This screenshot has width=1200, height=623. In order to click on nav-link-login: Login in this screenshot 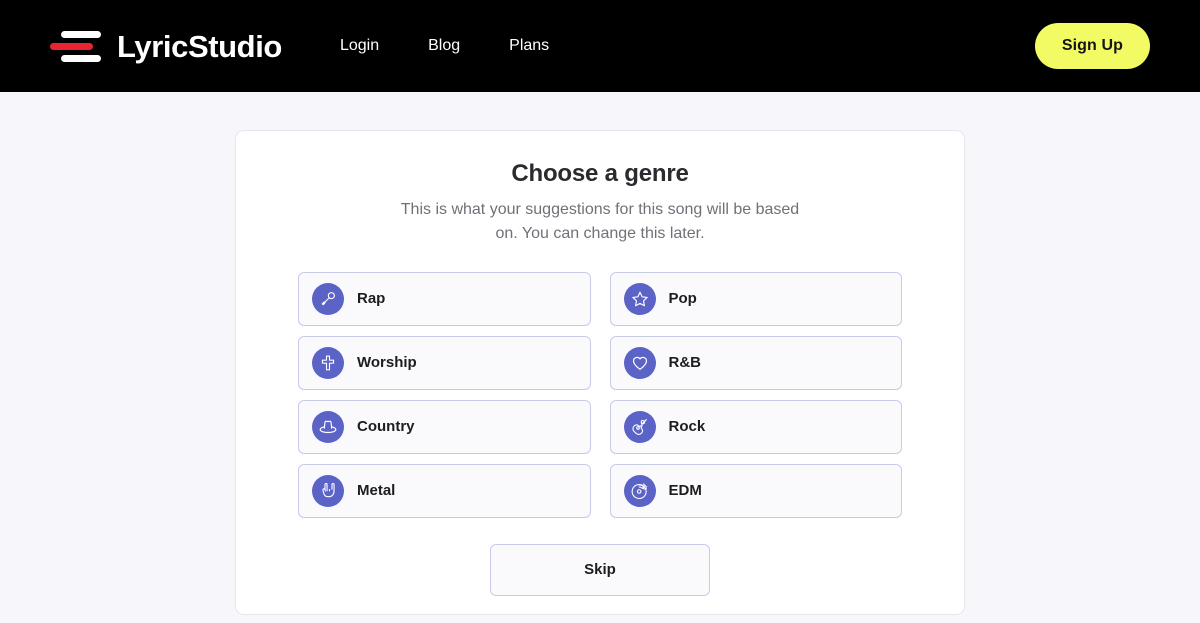, I will do `click(359, 46)`.